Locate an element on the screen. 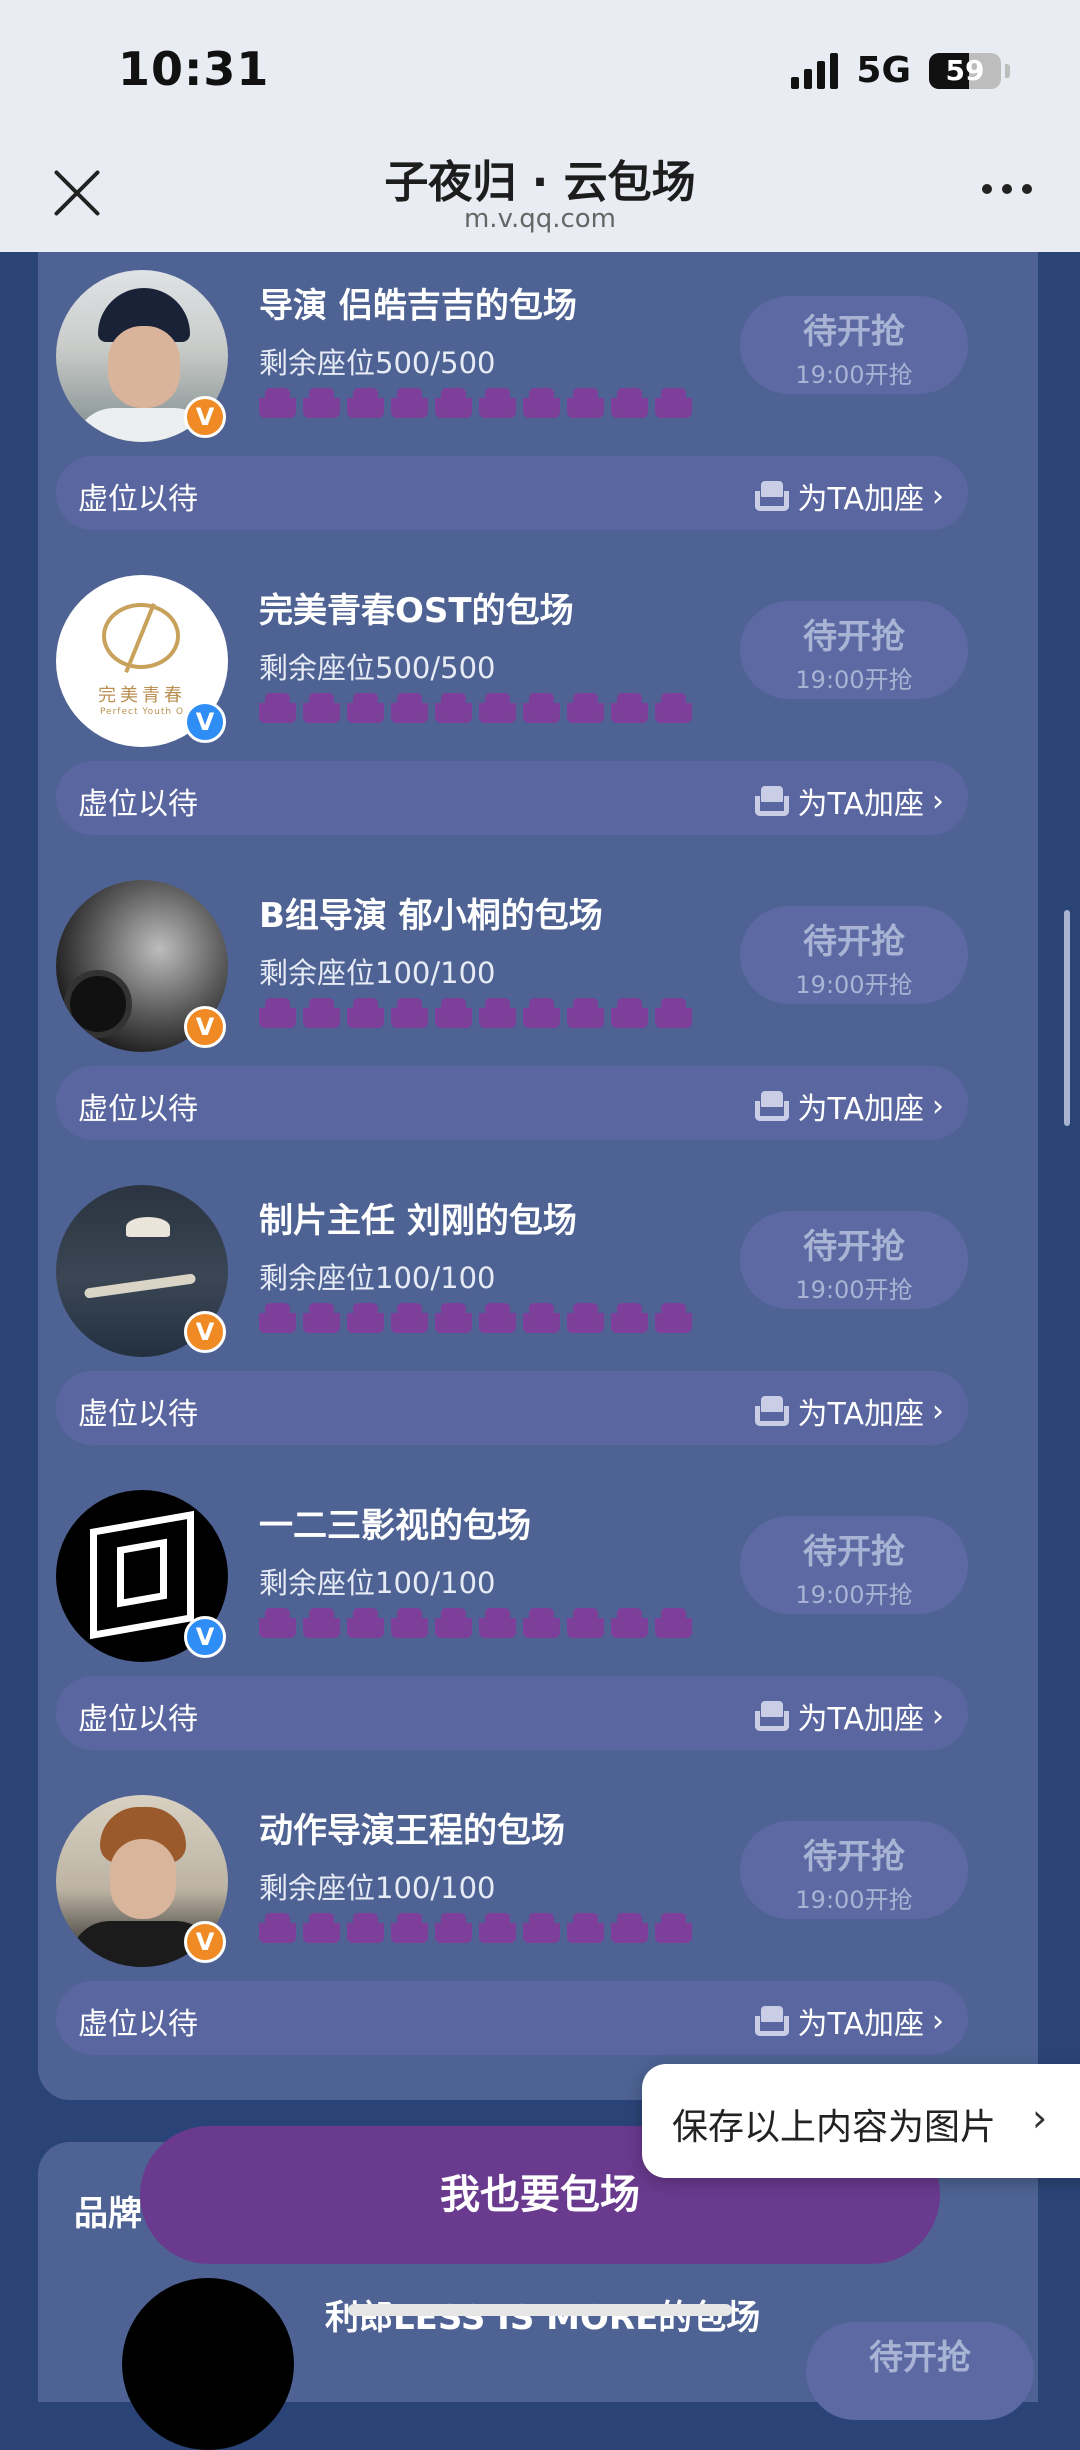 The image size is (1080, 2450). entry-title: 导演 侣皓吉吉的包场 is located at coordinates (418, 306).